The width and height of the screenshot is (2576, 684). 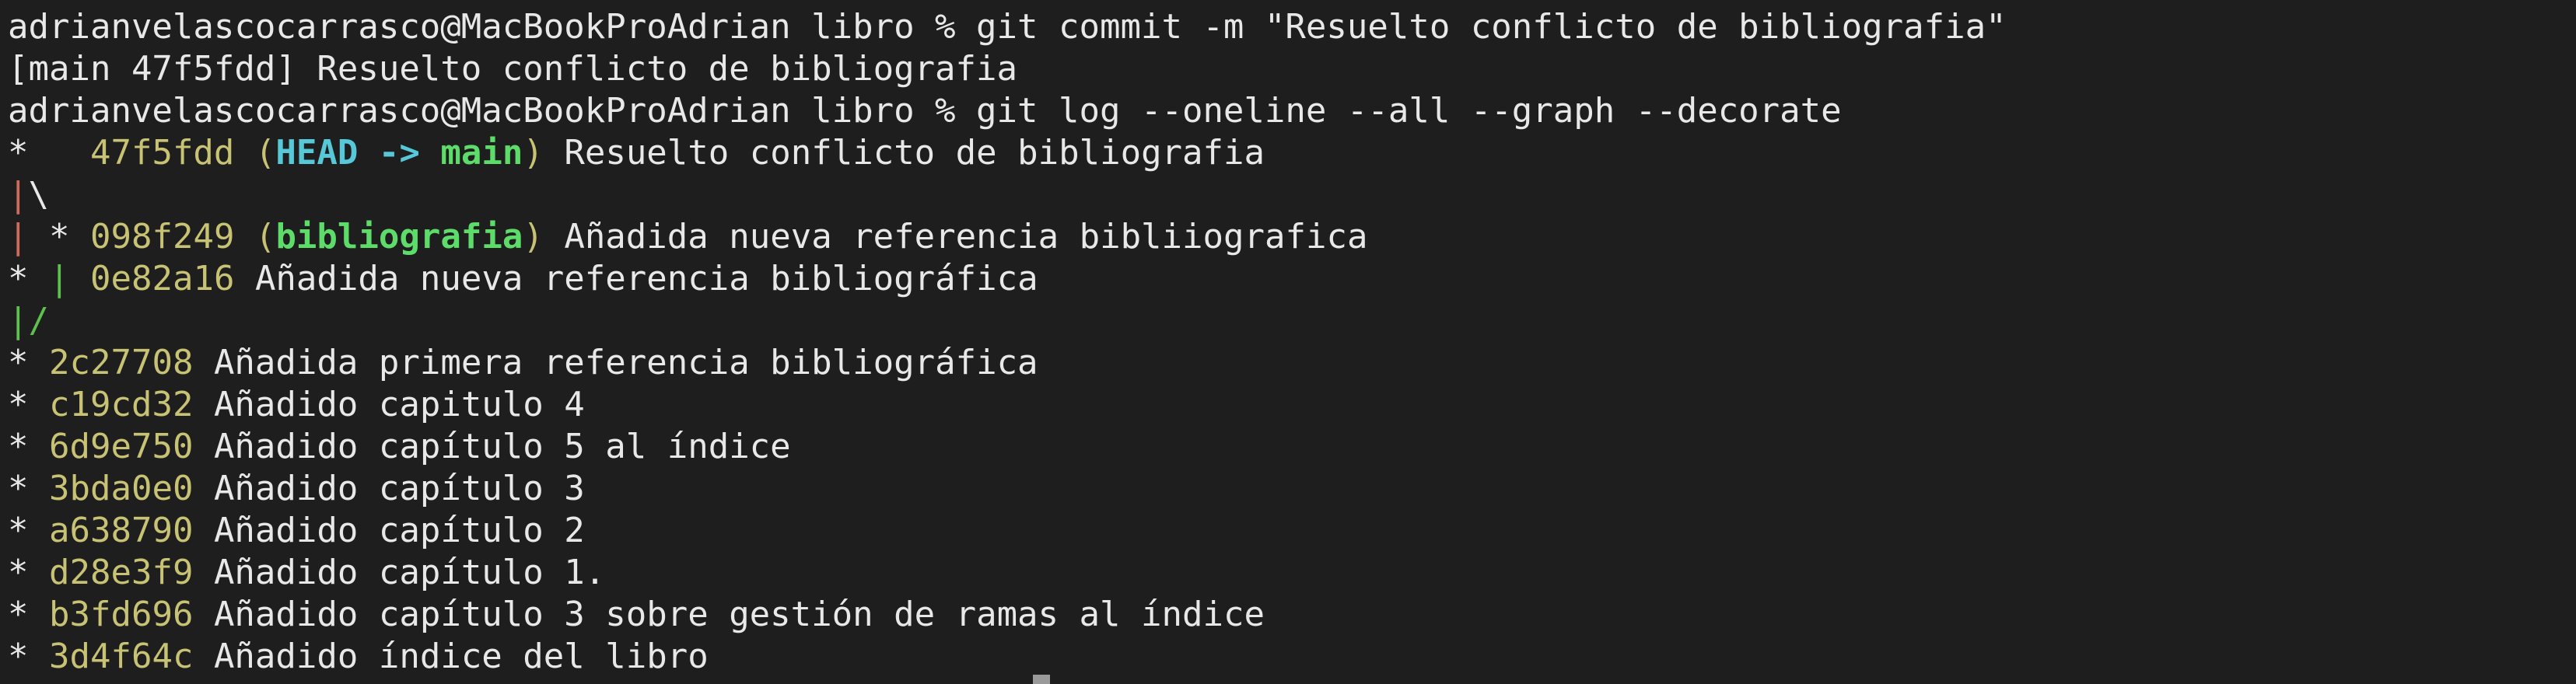 I want to click on commit-hash: 2c27708, so click(x=122, y=362).